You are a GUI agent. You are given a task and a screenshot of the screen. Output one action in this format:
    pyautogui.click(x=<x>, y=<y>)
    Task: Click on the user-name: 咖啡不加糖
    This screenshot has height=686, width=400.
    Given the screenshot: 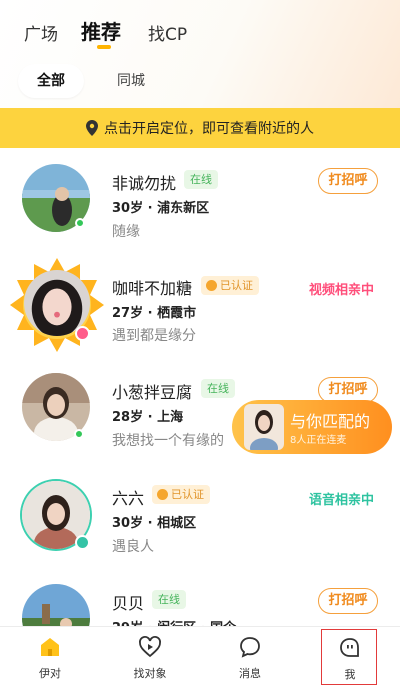 What is the action you would take?
    pyautogui.click(x=152, y=288)
    